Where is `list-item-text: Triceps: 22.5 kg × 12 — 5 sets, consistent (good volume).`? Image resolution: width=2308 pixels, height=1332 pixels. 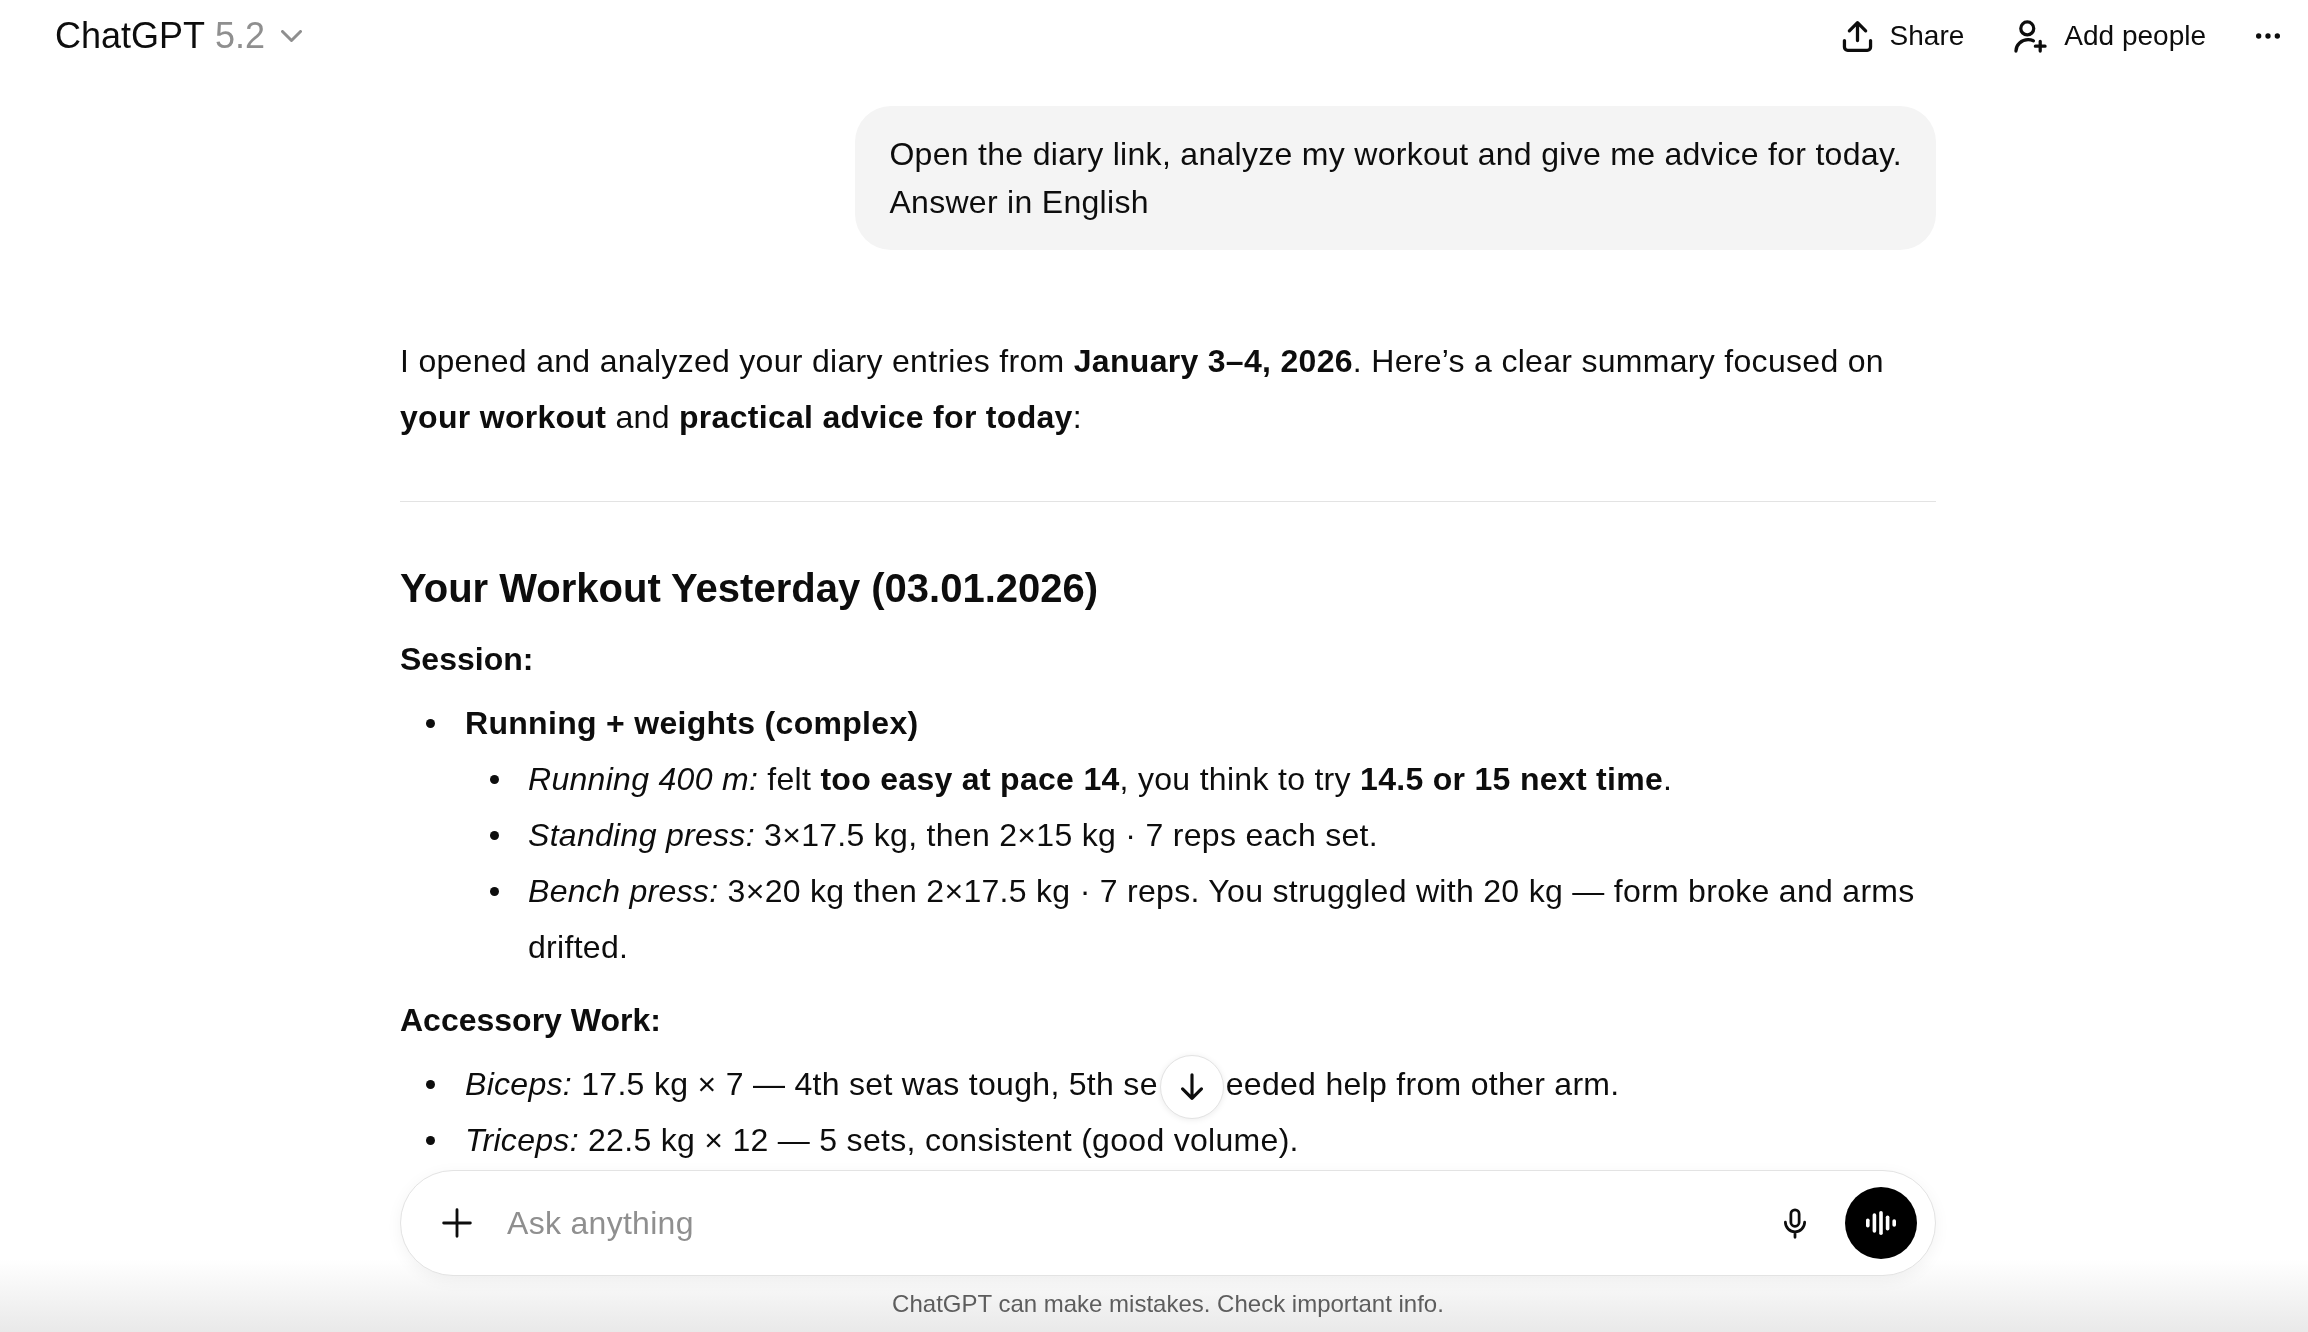
list-item-text: Triceps: 22.5 kg × 12 — 5 sets, consistent (good volume). is located at coordinates (882, 1140).